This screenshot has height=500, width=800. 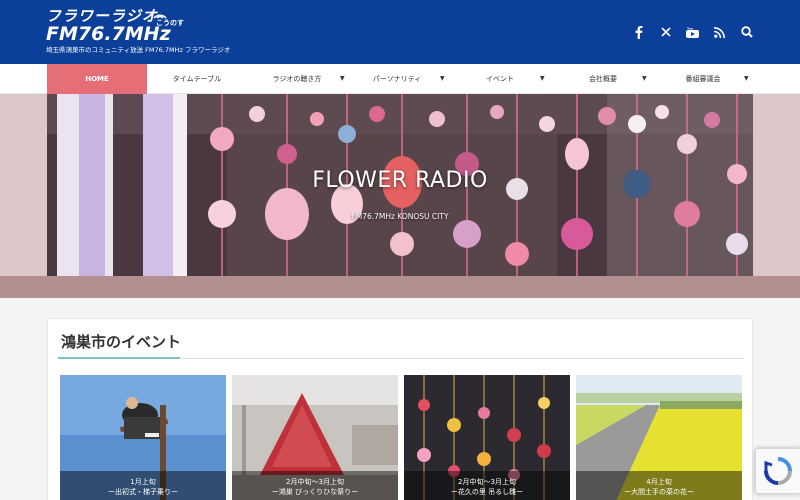 What do you see at coordinates (487, 492) in the screenshot?
I see `event-name: ー花久の里 吊るし雛ー` at bounding box center [487, 492].